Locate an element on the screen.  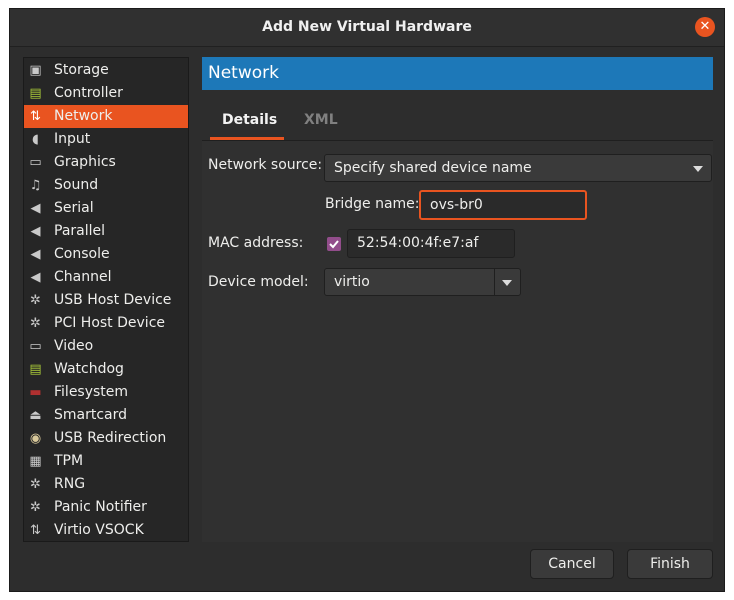
sidebar-item-controller: ▤ Controller is located at coordinates (106, 93).